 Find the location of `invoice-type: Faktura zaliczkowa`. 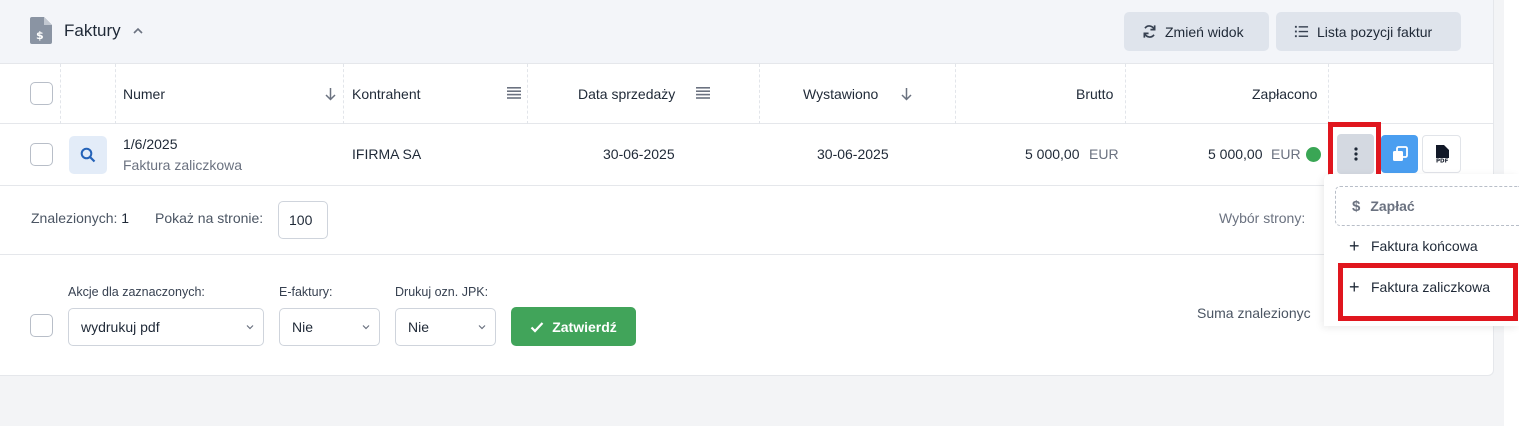

invoice-type: Faktura zaliczkowa is located at coordinates (183, 165).